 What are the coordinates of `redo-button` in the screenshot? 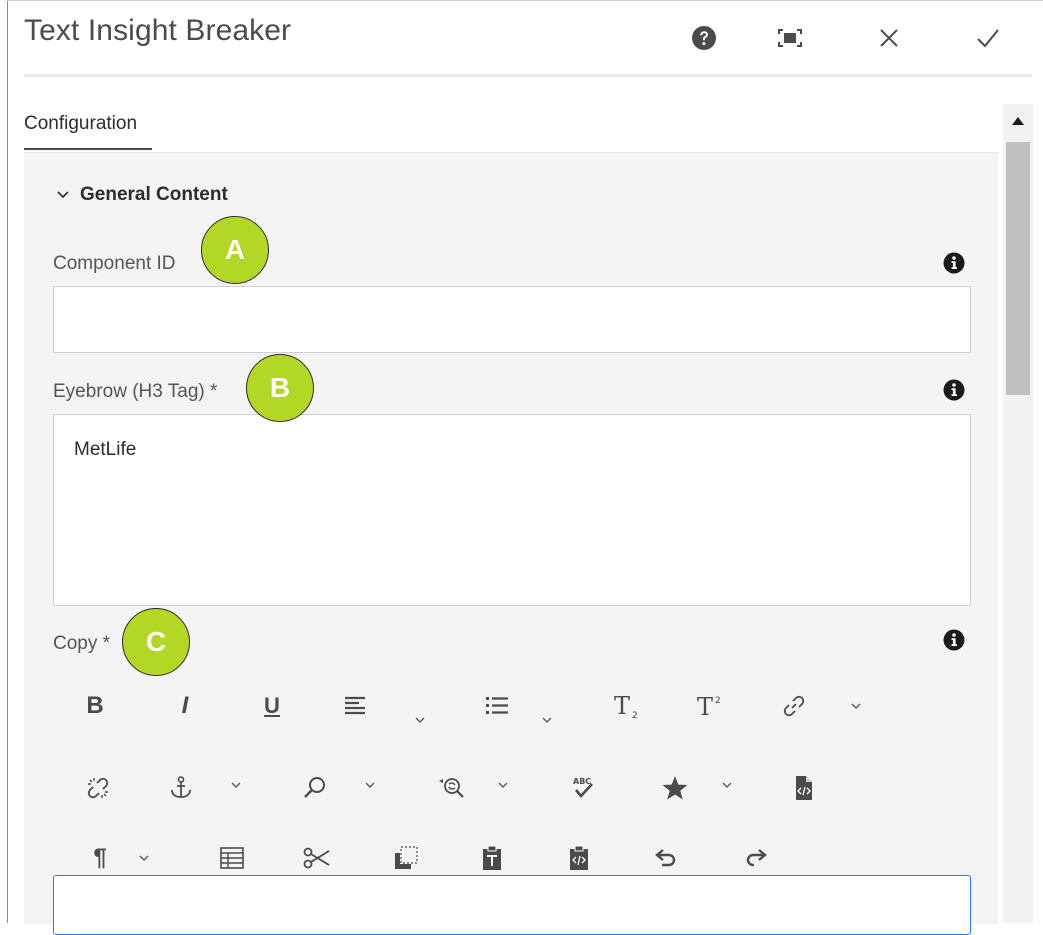 It's located at (755, 858).